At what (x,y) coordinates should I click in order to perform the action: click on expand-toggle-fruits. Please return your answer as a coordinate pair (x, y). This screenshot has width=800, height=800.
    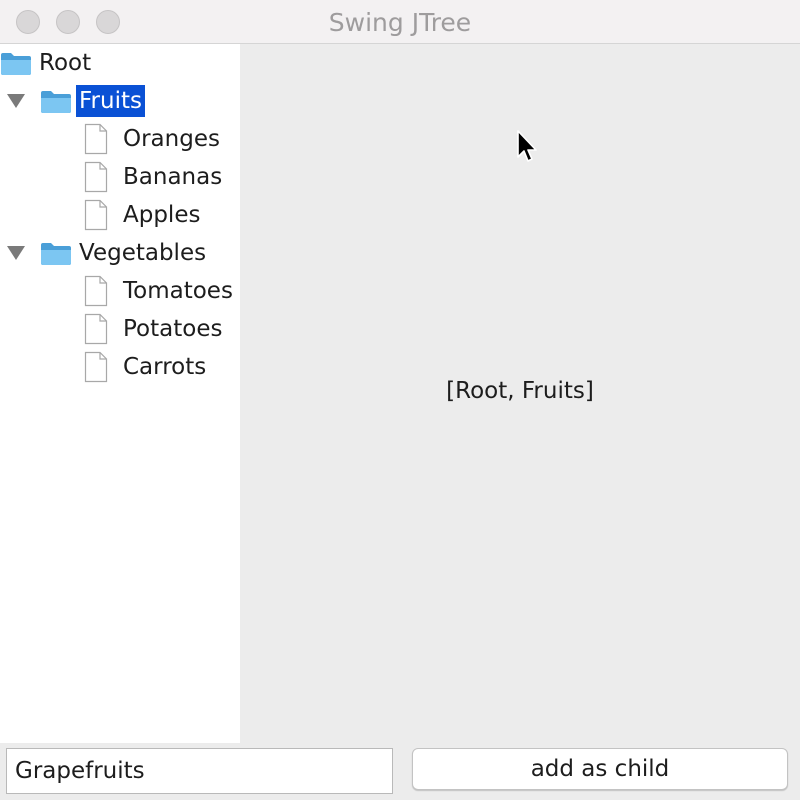
    Looking at the image, I should click on (16, 101).